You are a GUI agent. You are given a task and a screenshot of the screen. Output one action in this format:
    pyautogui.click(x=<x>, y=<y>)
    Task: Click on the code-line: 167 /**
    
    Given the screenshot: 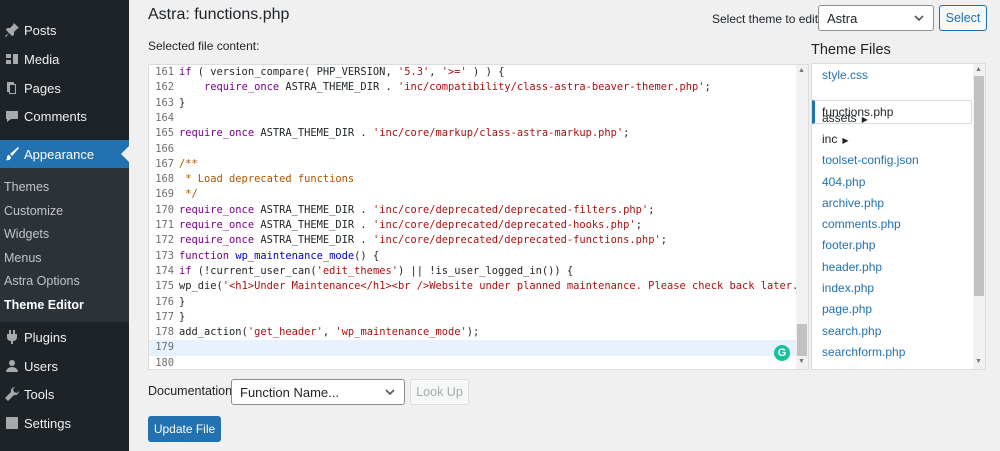 What is the action you would take?
    pyautogui.click(x=473, y=164)
    